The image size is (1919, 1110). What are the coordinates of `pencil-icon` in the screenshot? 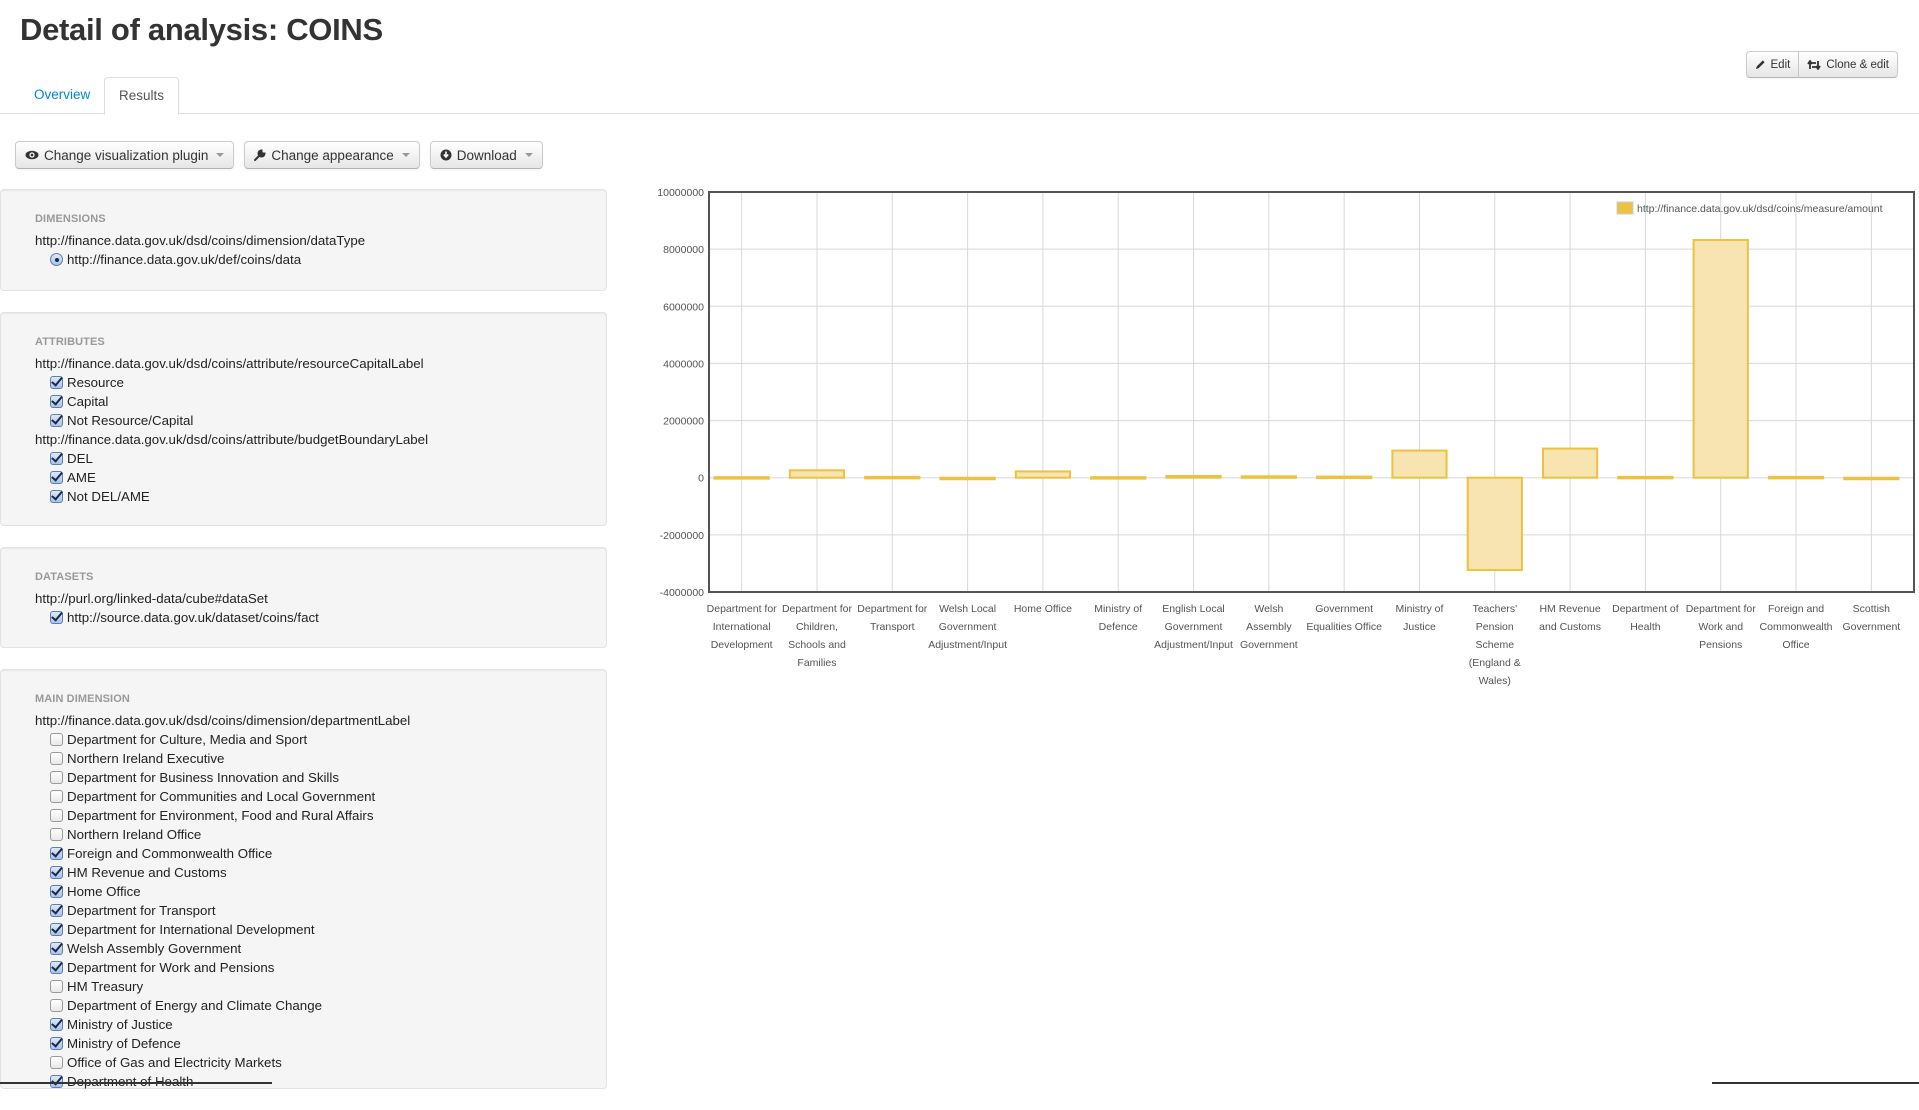 It's located at (1760, 64).